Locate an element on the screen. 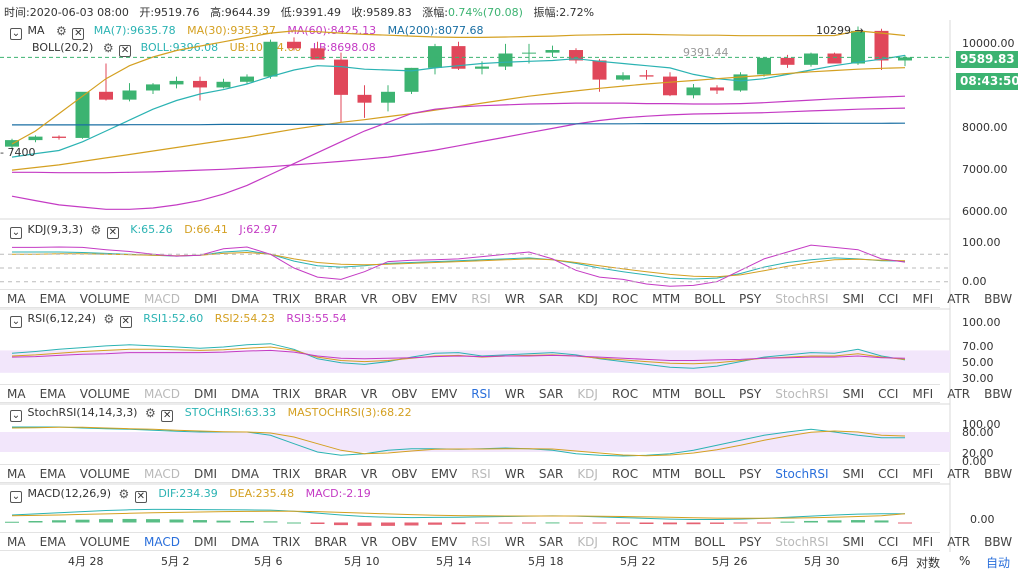  kdj-close-icon: ✕ is located at coordinates (112, 233).